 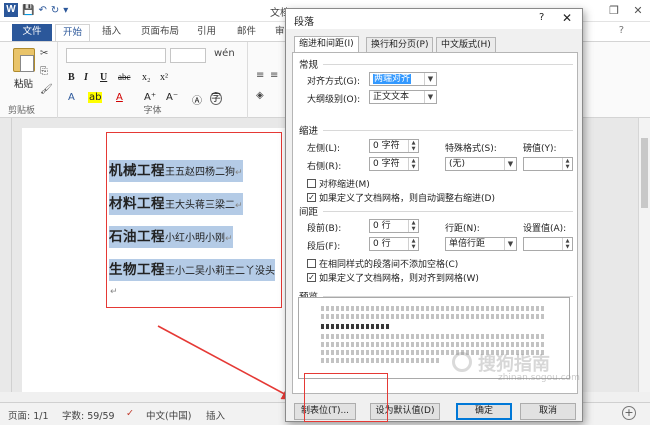 I want to click on zoom-in-icon: +, so click(x=629, y=413).